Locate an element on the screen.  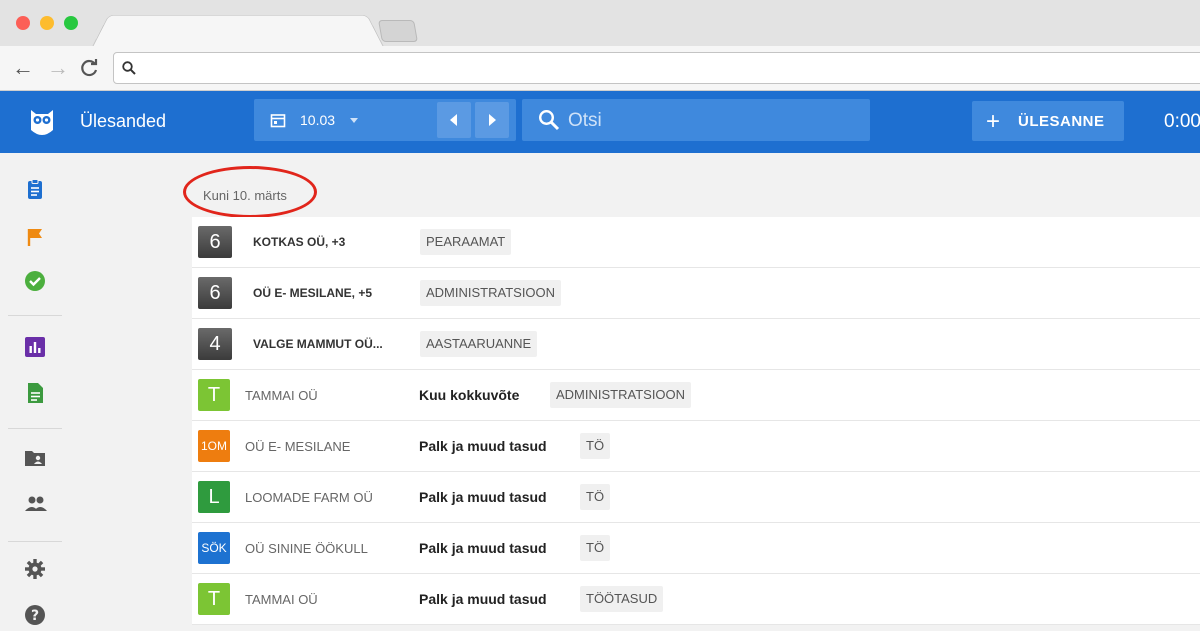
date-label: 10.03 is located at coordinates (318, 120).